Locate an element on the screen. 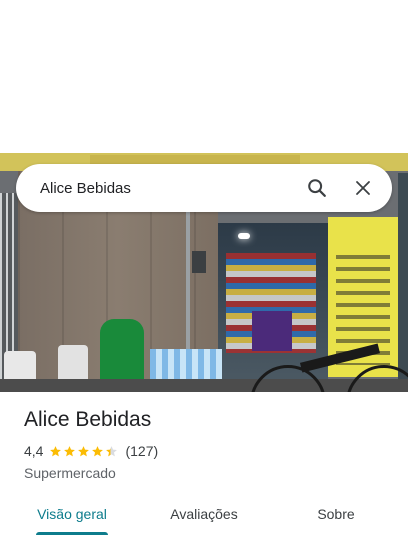 This screenshot has width=408, height=544. star-rating is located at coordinates (84, 451).